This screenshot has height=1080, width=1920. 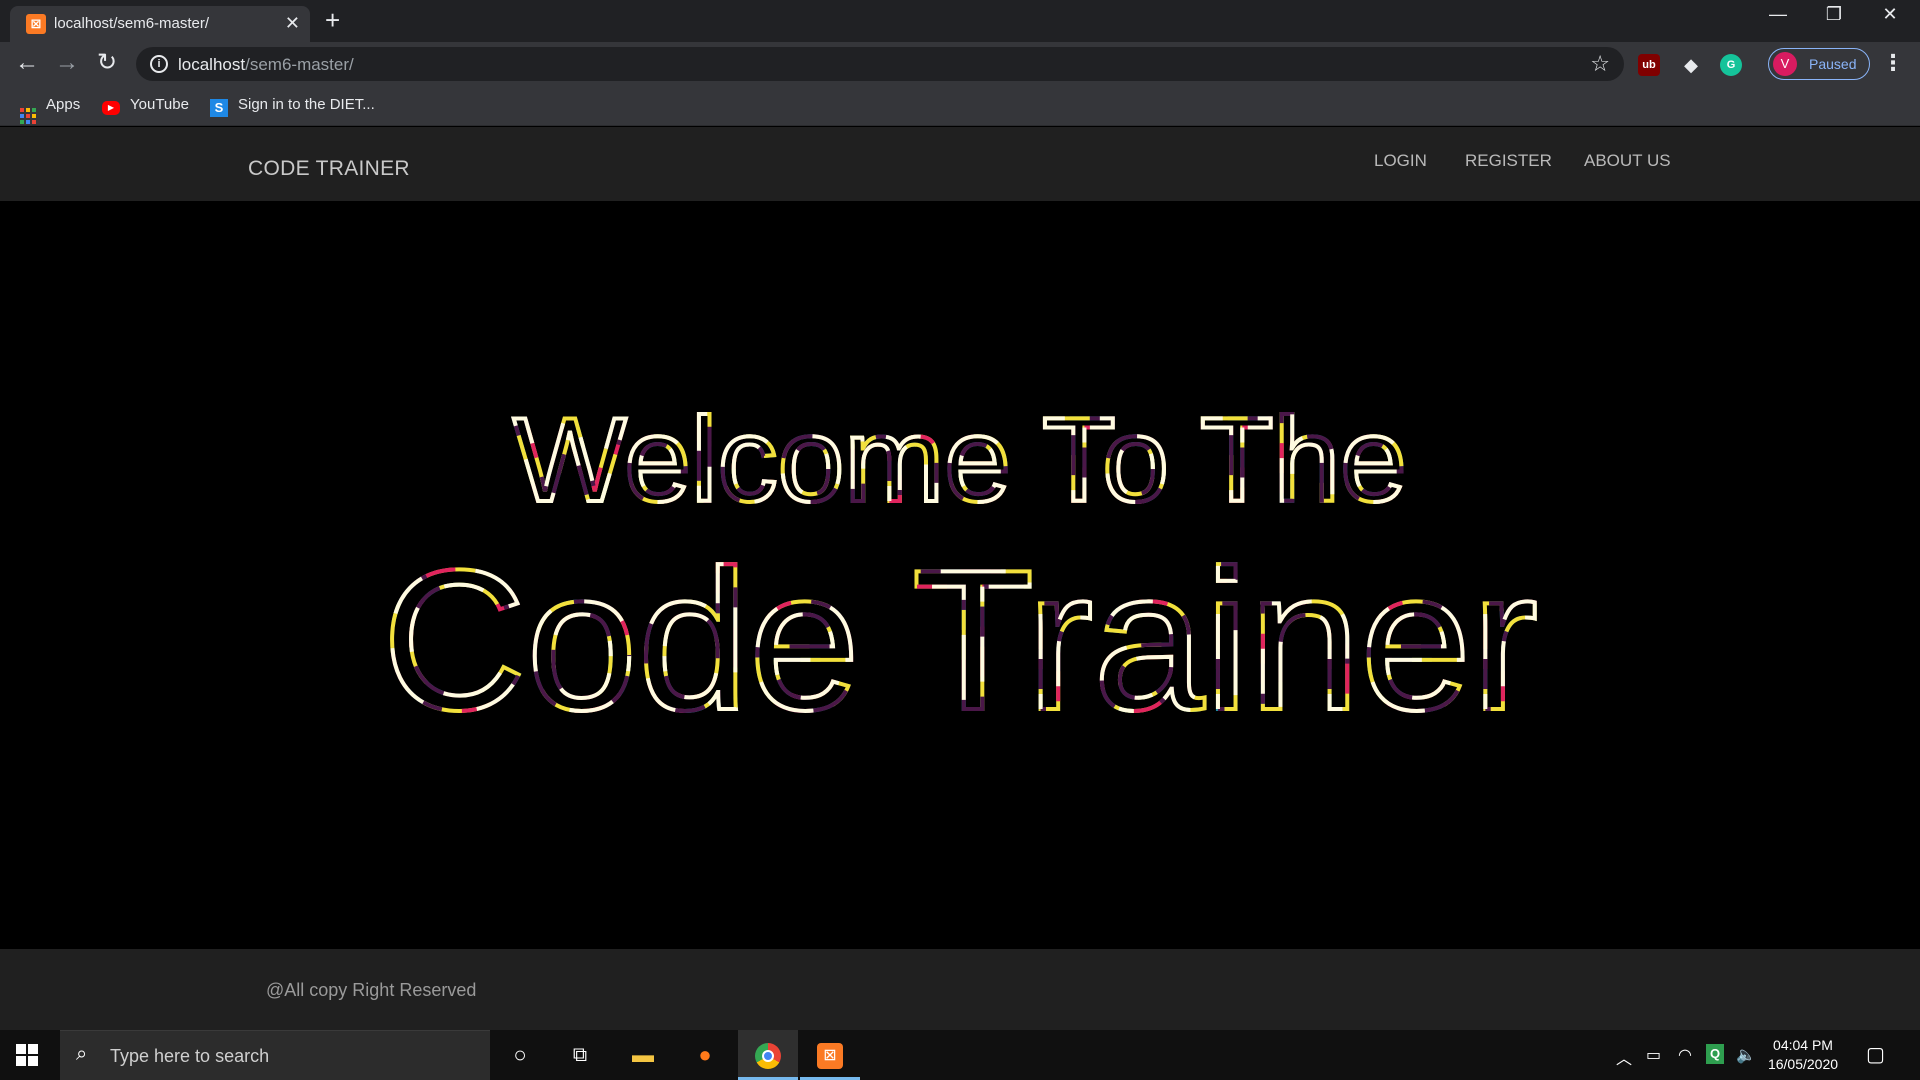 What do you see at coordinates (28, 116) in the screenshot?
I see `apps-grid-icon` at bounding box center [28, 116].